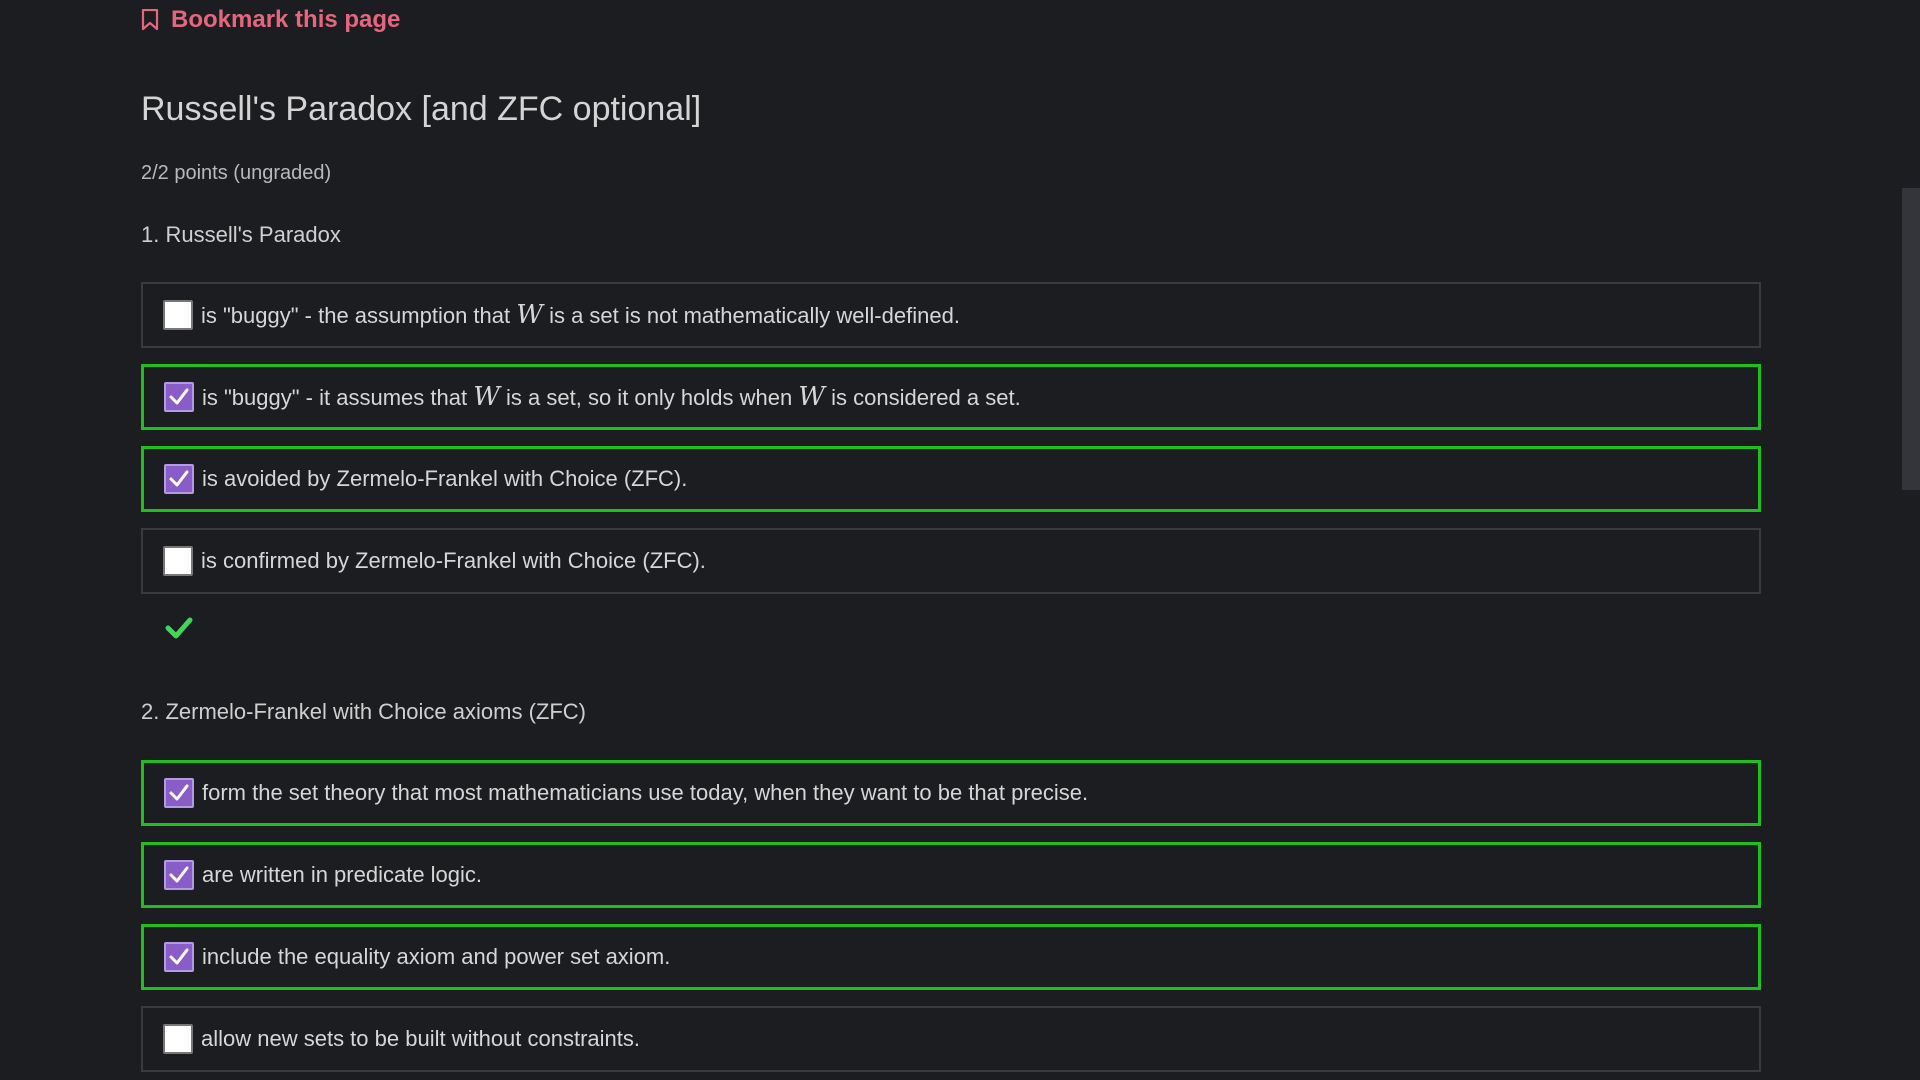 The width and height of the screenshot is (1920, 1080). I want to click on scrollbar-thumb, so click(1911, 339).